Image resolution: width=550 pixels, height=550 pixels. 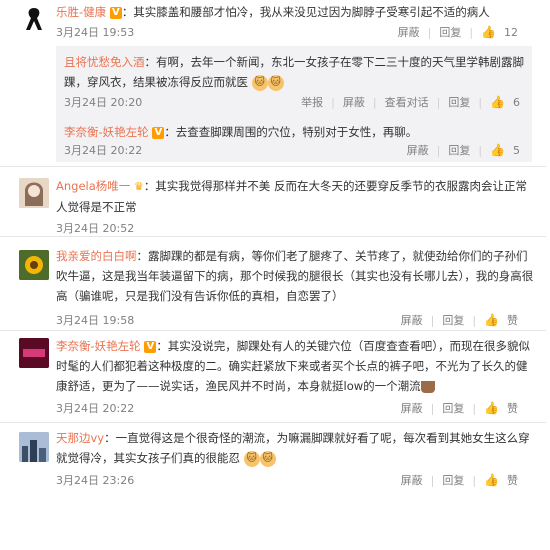 What do you see at coordinates (81, 12) in the screenshot?
I see `comment-user: 乐胜-健康` at bounding box center [81, 12].